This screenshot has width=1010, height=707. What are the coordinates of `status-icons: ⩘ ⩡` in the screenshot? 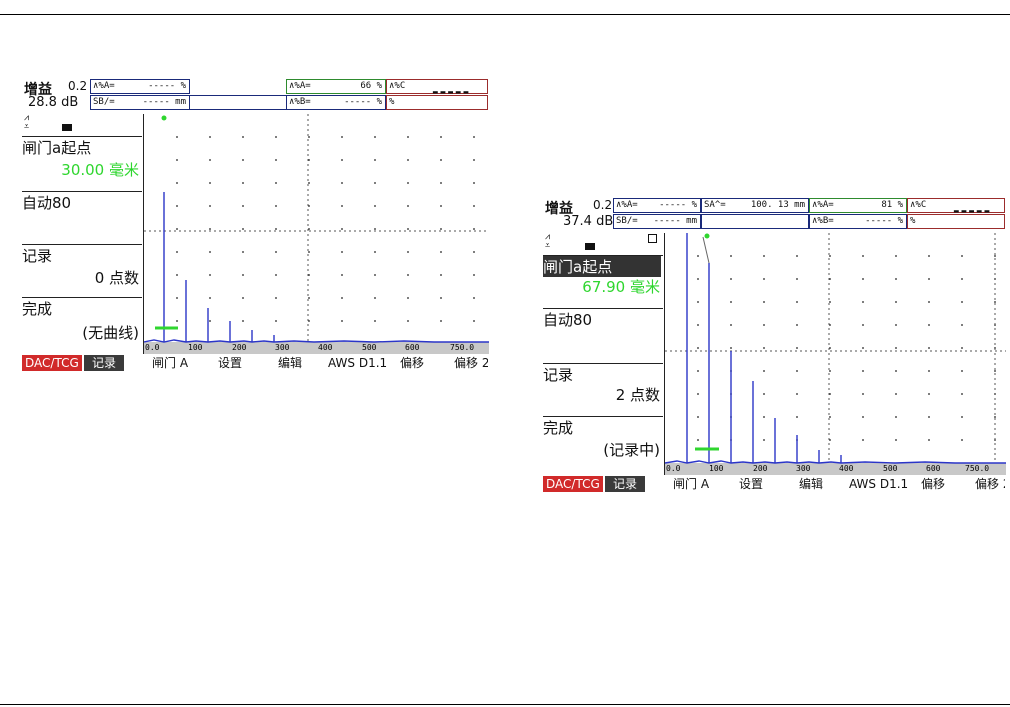 It's located at (82, 125).